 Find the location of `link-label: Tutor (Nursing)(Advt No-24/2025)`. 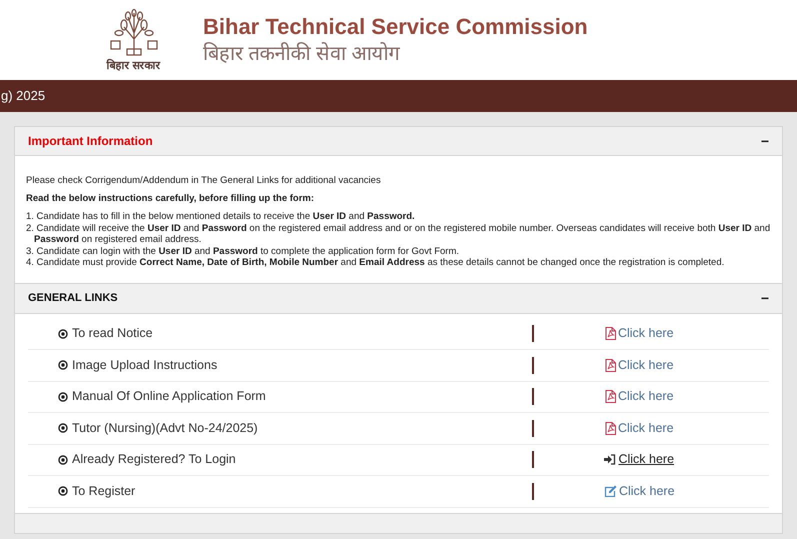

link-label: Tutor (Nursing)(Advt No-24/2025) is located at coordinates (165, 428).